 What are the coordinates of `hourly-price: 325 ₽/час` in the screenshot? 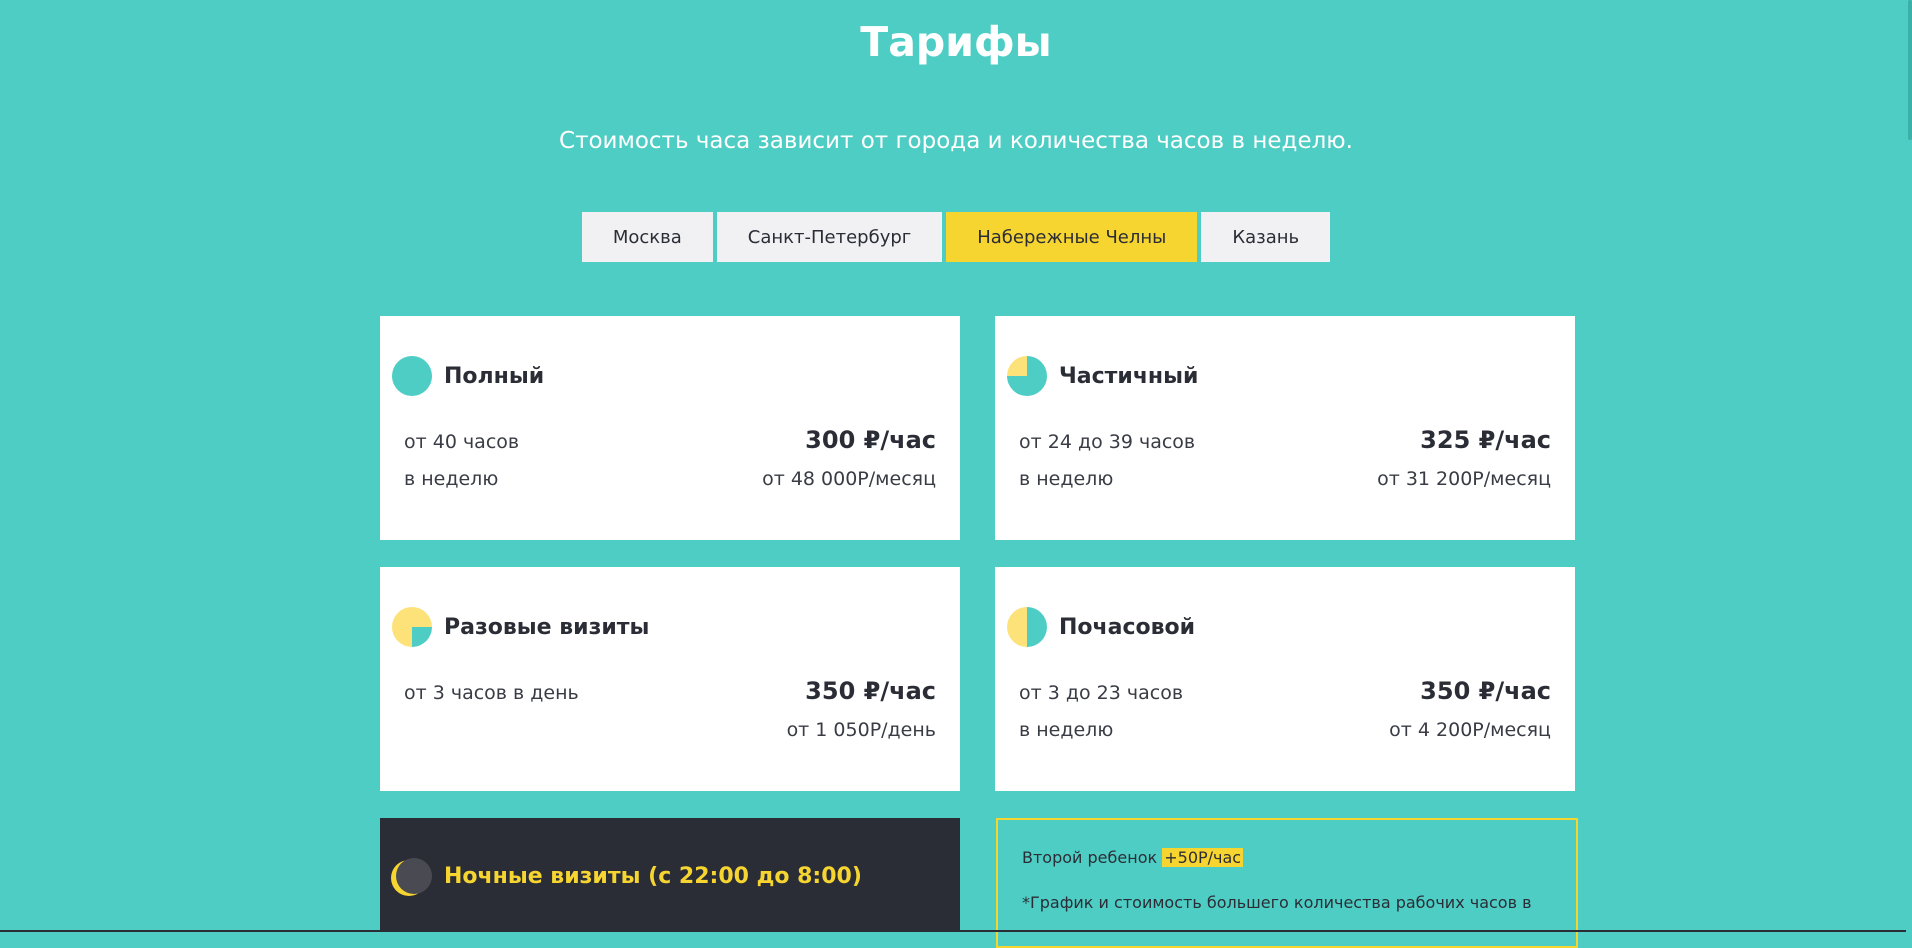 It's located at (1485, 440).